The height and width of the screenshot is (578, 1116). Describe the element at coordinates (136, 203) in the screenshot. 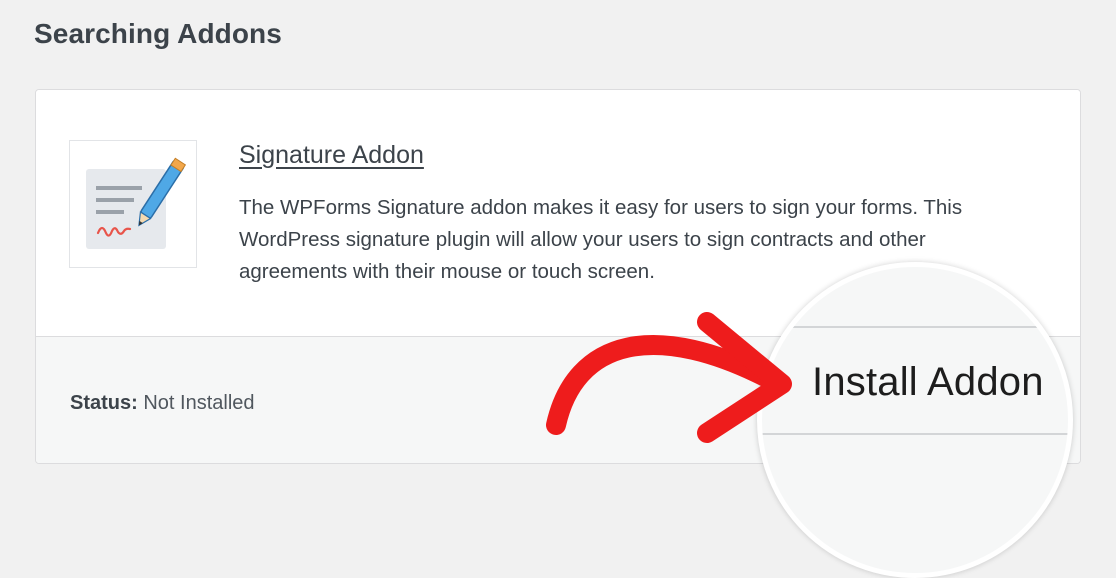

I see `signature-pen-icon` at that location.